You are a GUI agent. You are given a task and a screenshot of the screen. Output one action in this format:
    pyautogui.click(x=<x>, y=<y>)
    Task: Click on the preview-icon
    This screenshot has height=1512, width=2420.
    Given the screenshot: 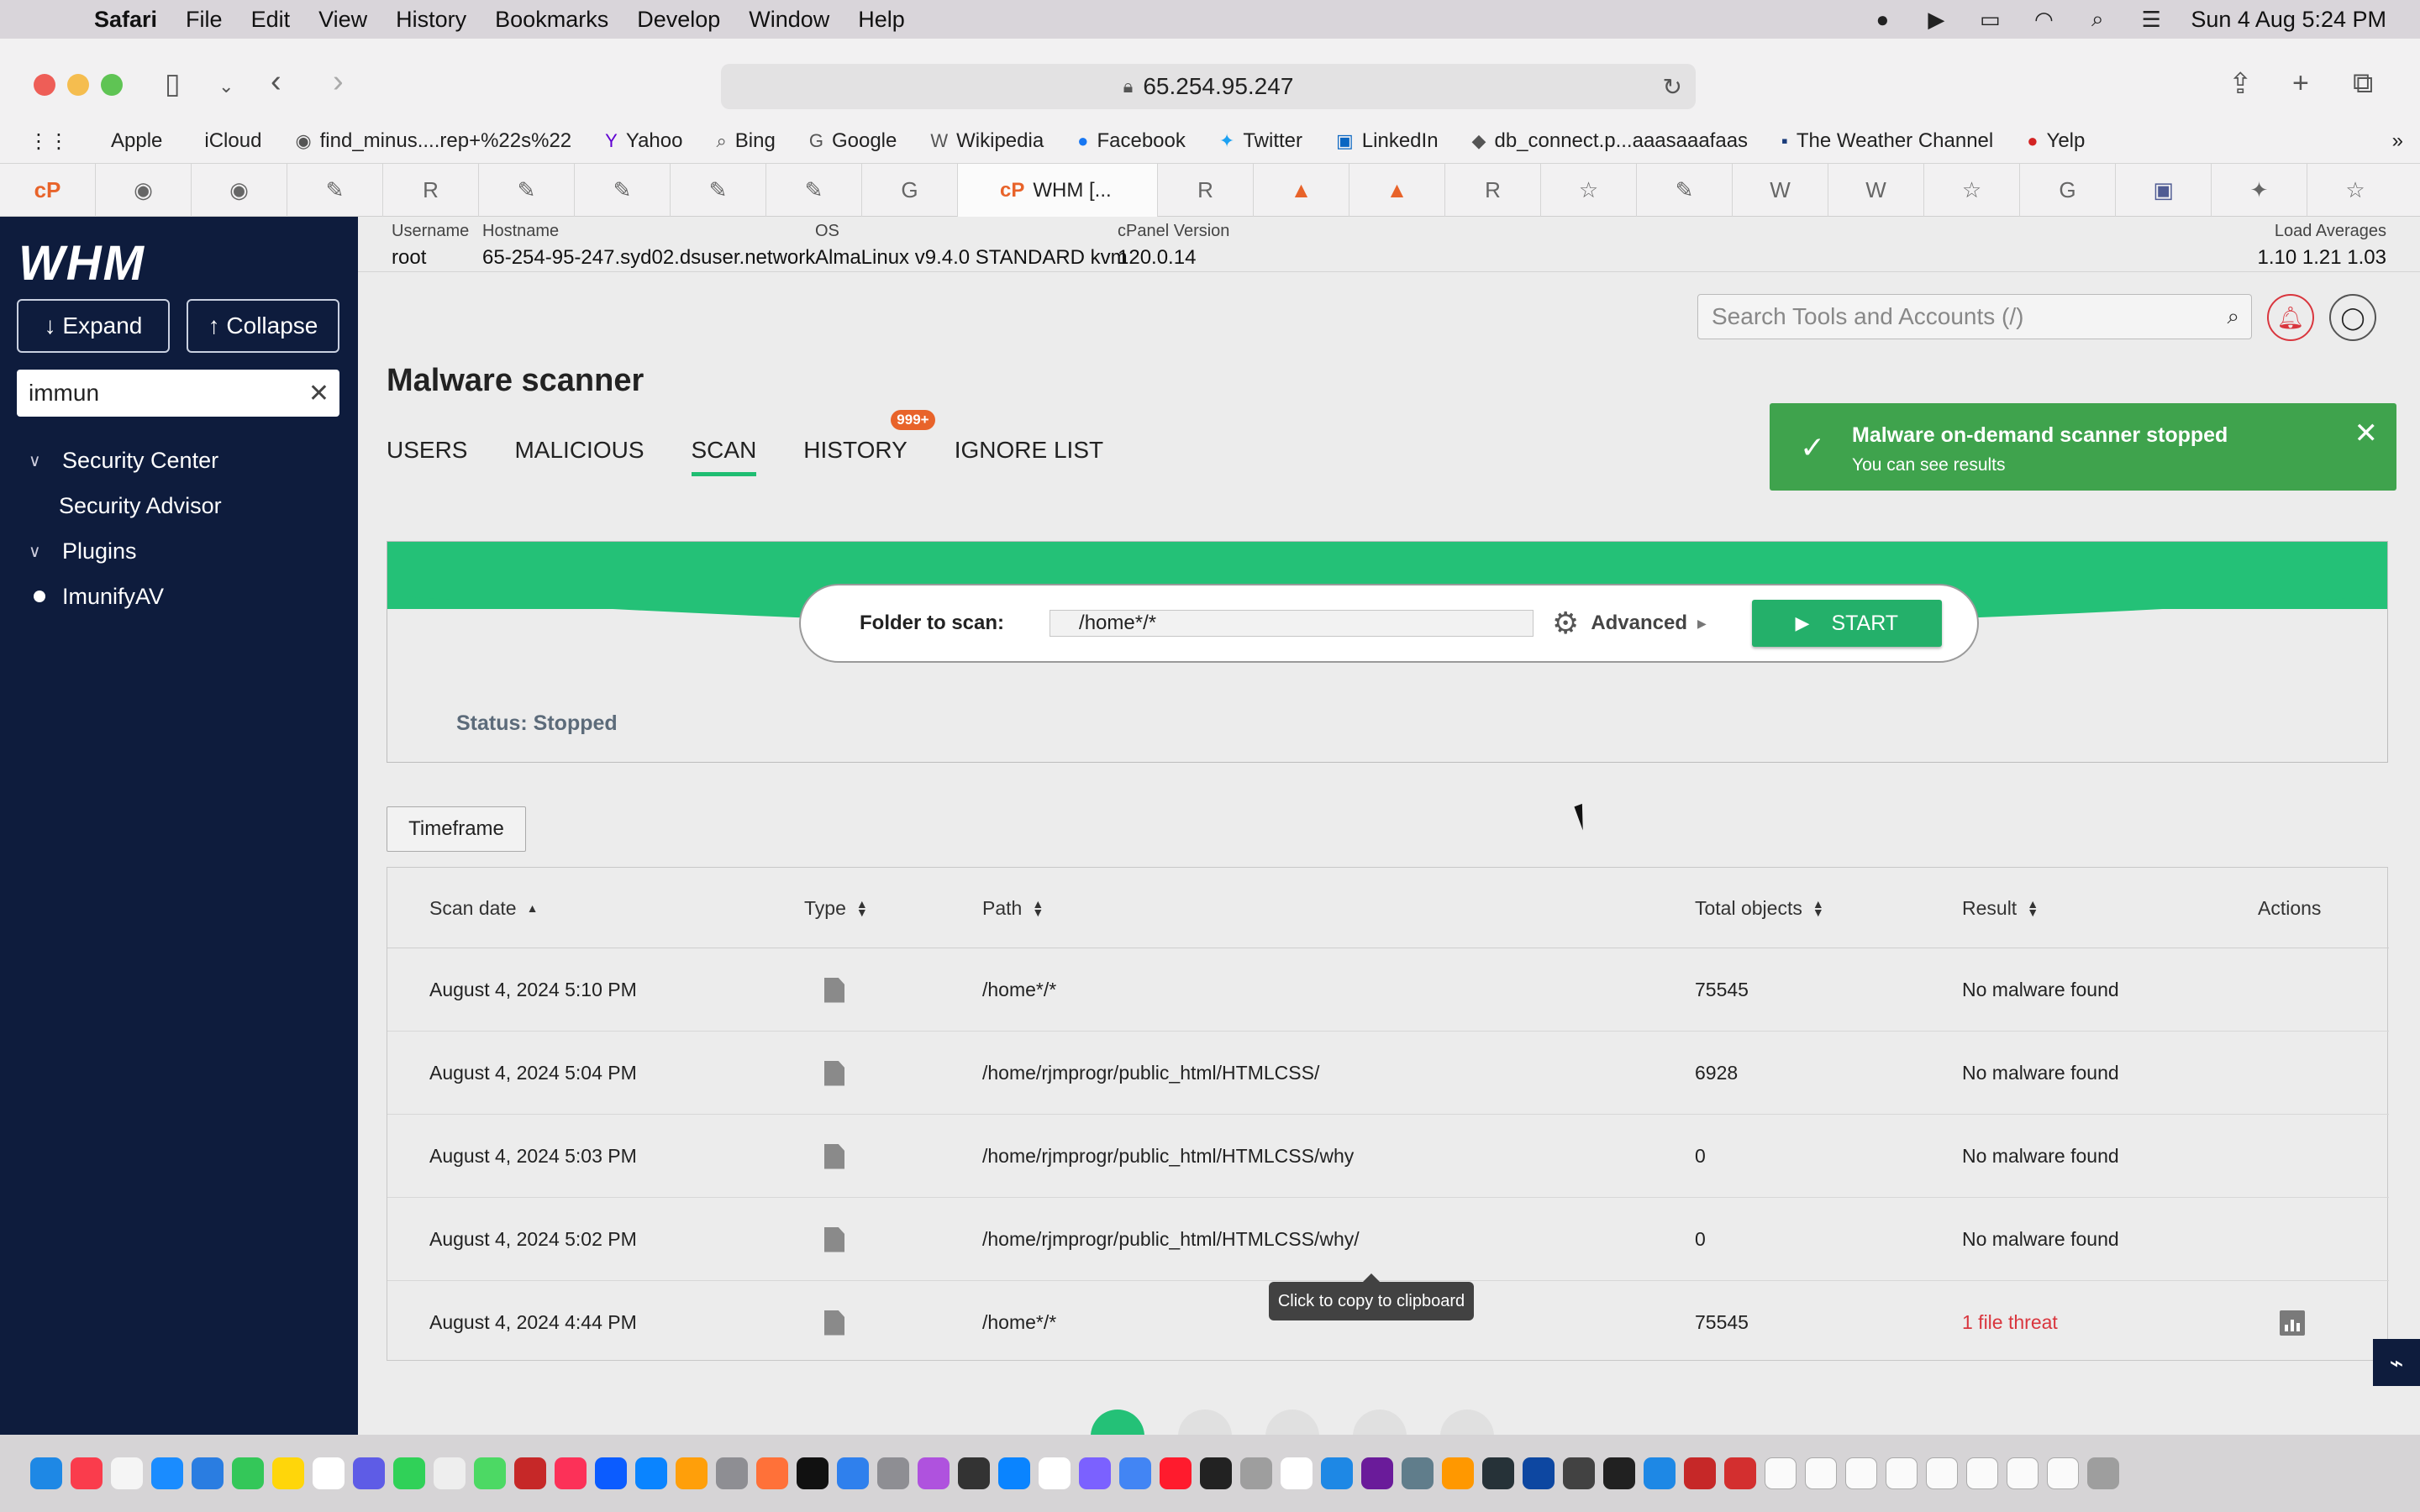 What is the action you would take?
    pyautogui.click(x=732, y=1473)
    